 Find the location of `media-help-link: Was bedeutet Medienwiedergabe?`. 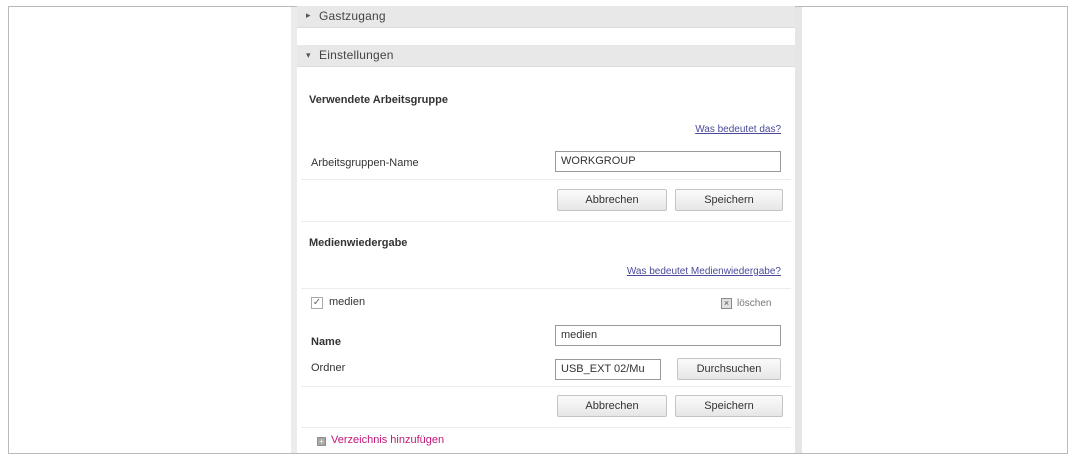

media-help-link: Was bedeutet Medienwiedergabe? is located at coordinates (704, 271).